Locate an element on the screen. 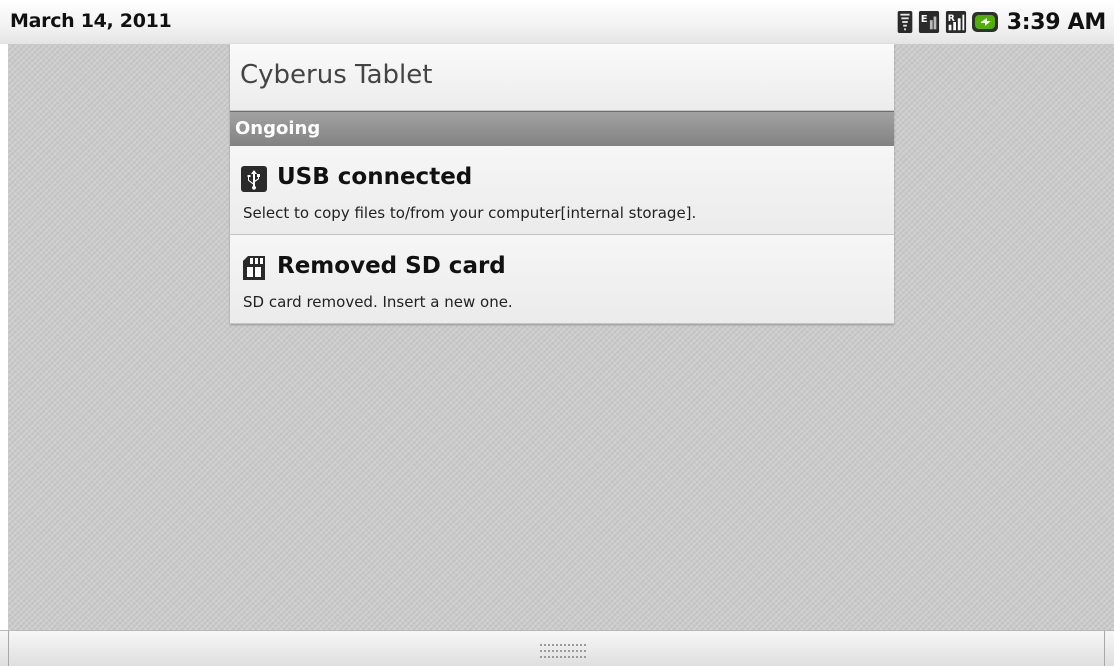 The image size is (1114, 666). bottom-bar is located at coordinates (557, 648).